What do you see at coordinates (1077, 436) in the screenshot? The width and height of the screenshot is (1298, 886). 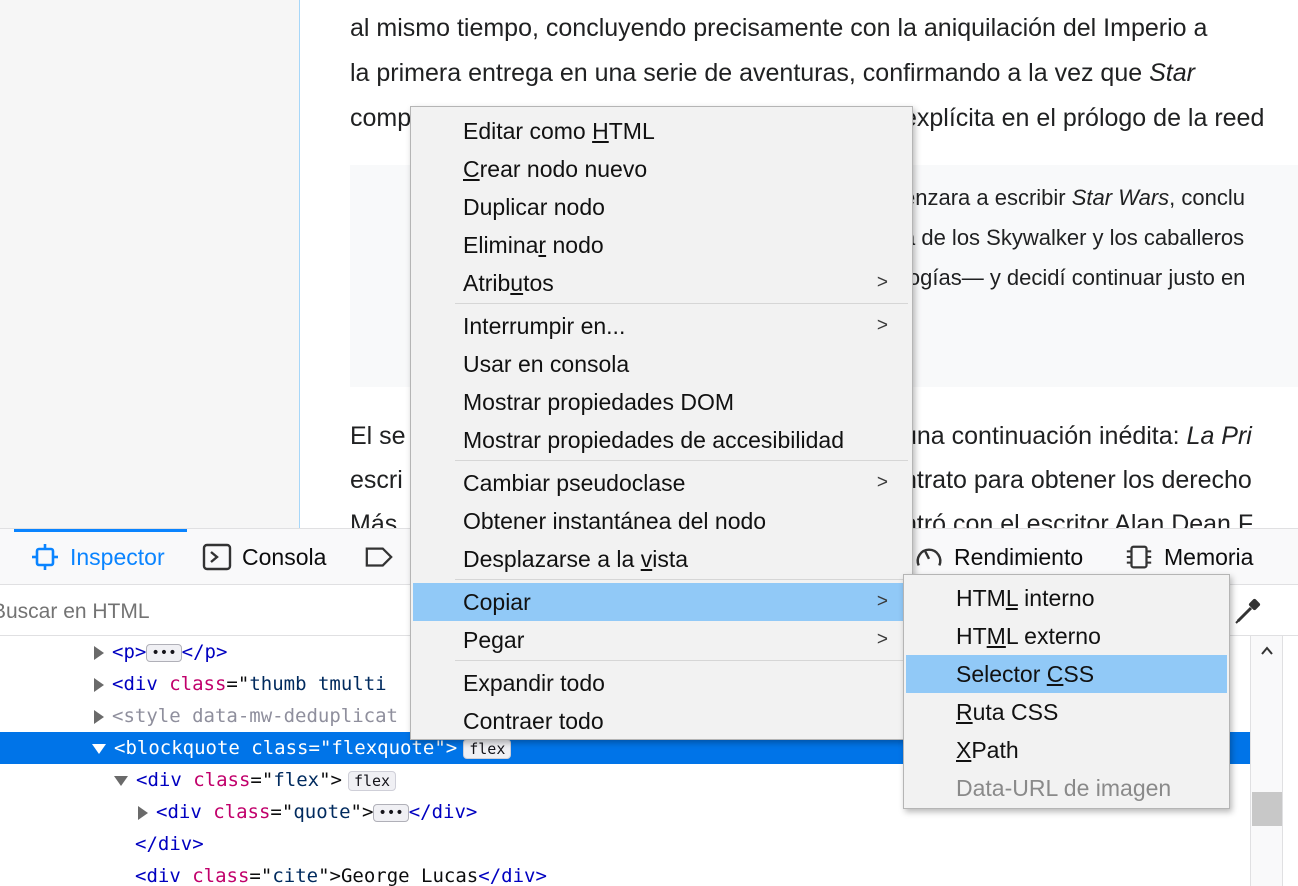 I see `article-line: una continuación inédita: La Pri` at bounding box center [1077, 436].